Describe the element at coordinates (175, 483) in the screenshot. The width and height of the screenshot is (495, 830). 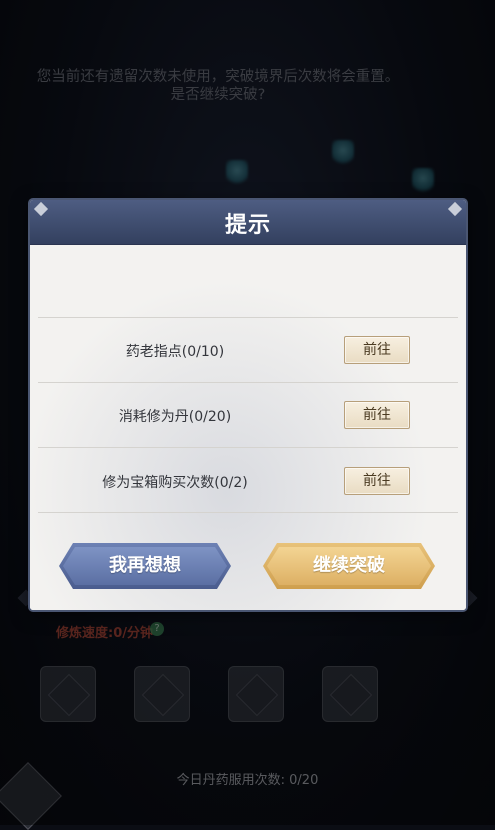
I see `task-label-treasure-chest: 修为宝箱购买次数(0/2)` at that location.